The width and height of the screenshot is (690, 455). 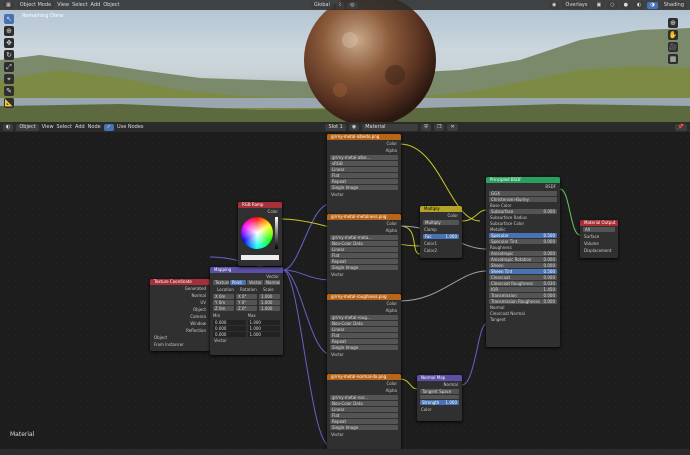 What do you see at coordinates (111, 5) in the screenshot?
I see `viewport-menu-object: Object` at bounding box center [111, 5].